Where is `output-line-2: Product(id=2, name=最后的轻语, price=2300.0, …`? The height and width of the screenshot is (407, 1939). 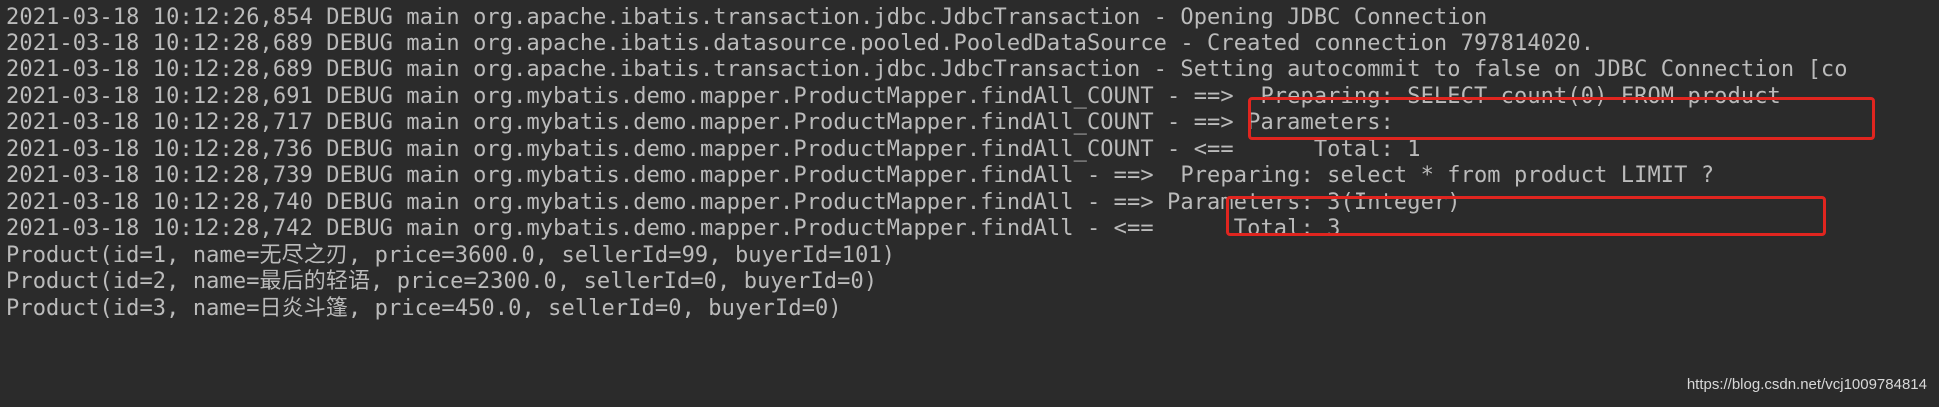 output-line-2: Product(id=2, name=最后的轻语, price=2300.0, … is located at coordinates (442, 281).